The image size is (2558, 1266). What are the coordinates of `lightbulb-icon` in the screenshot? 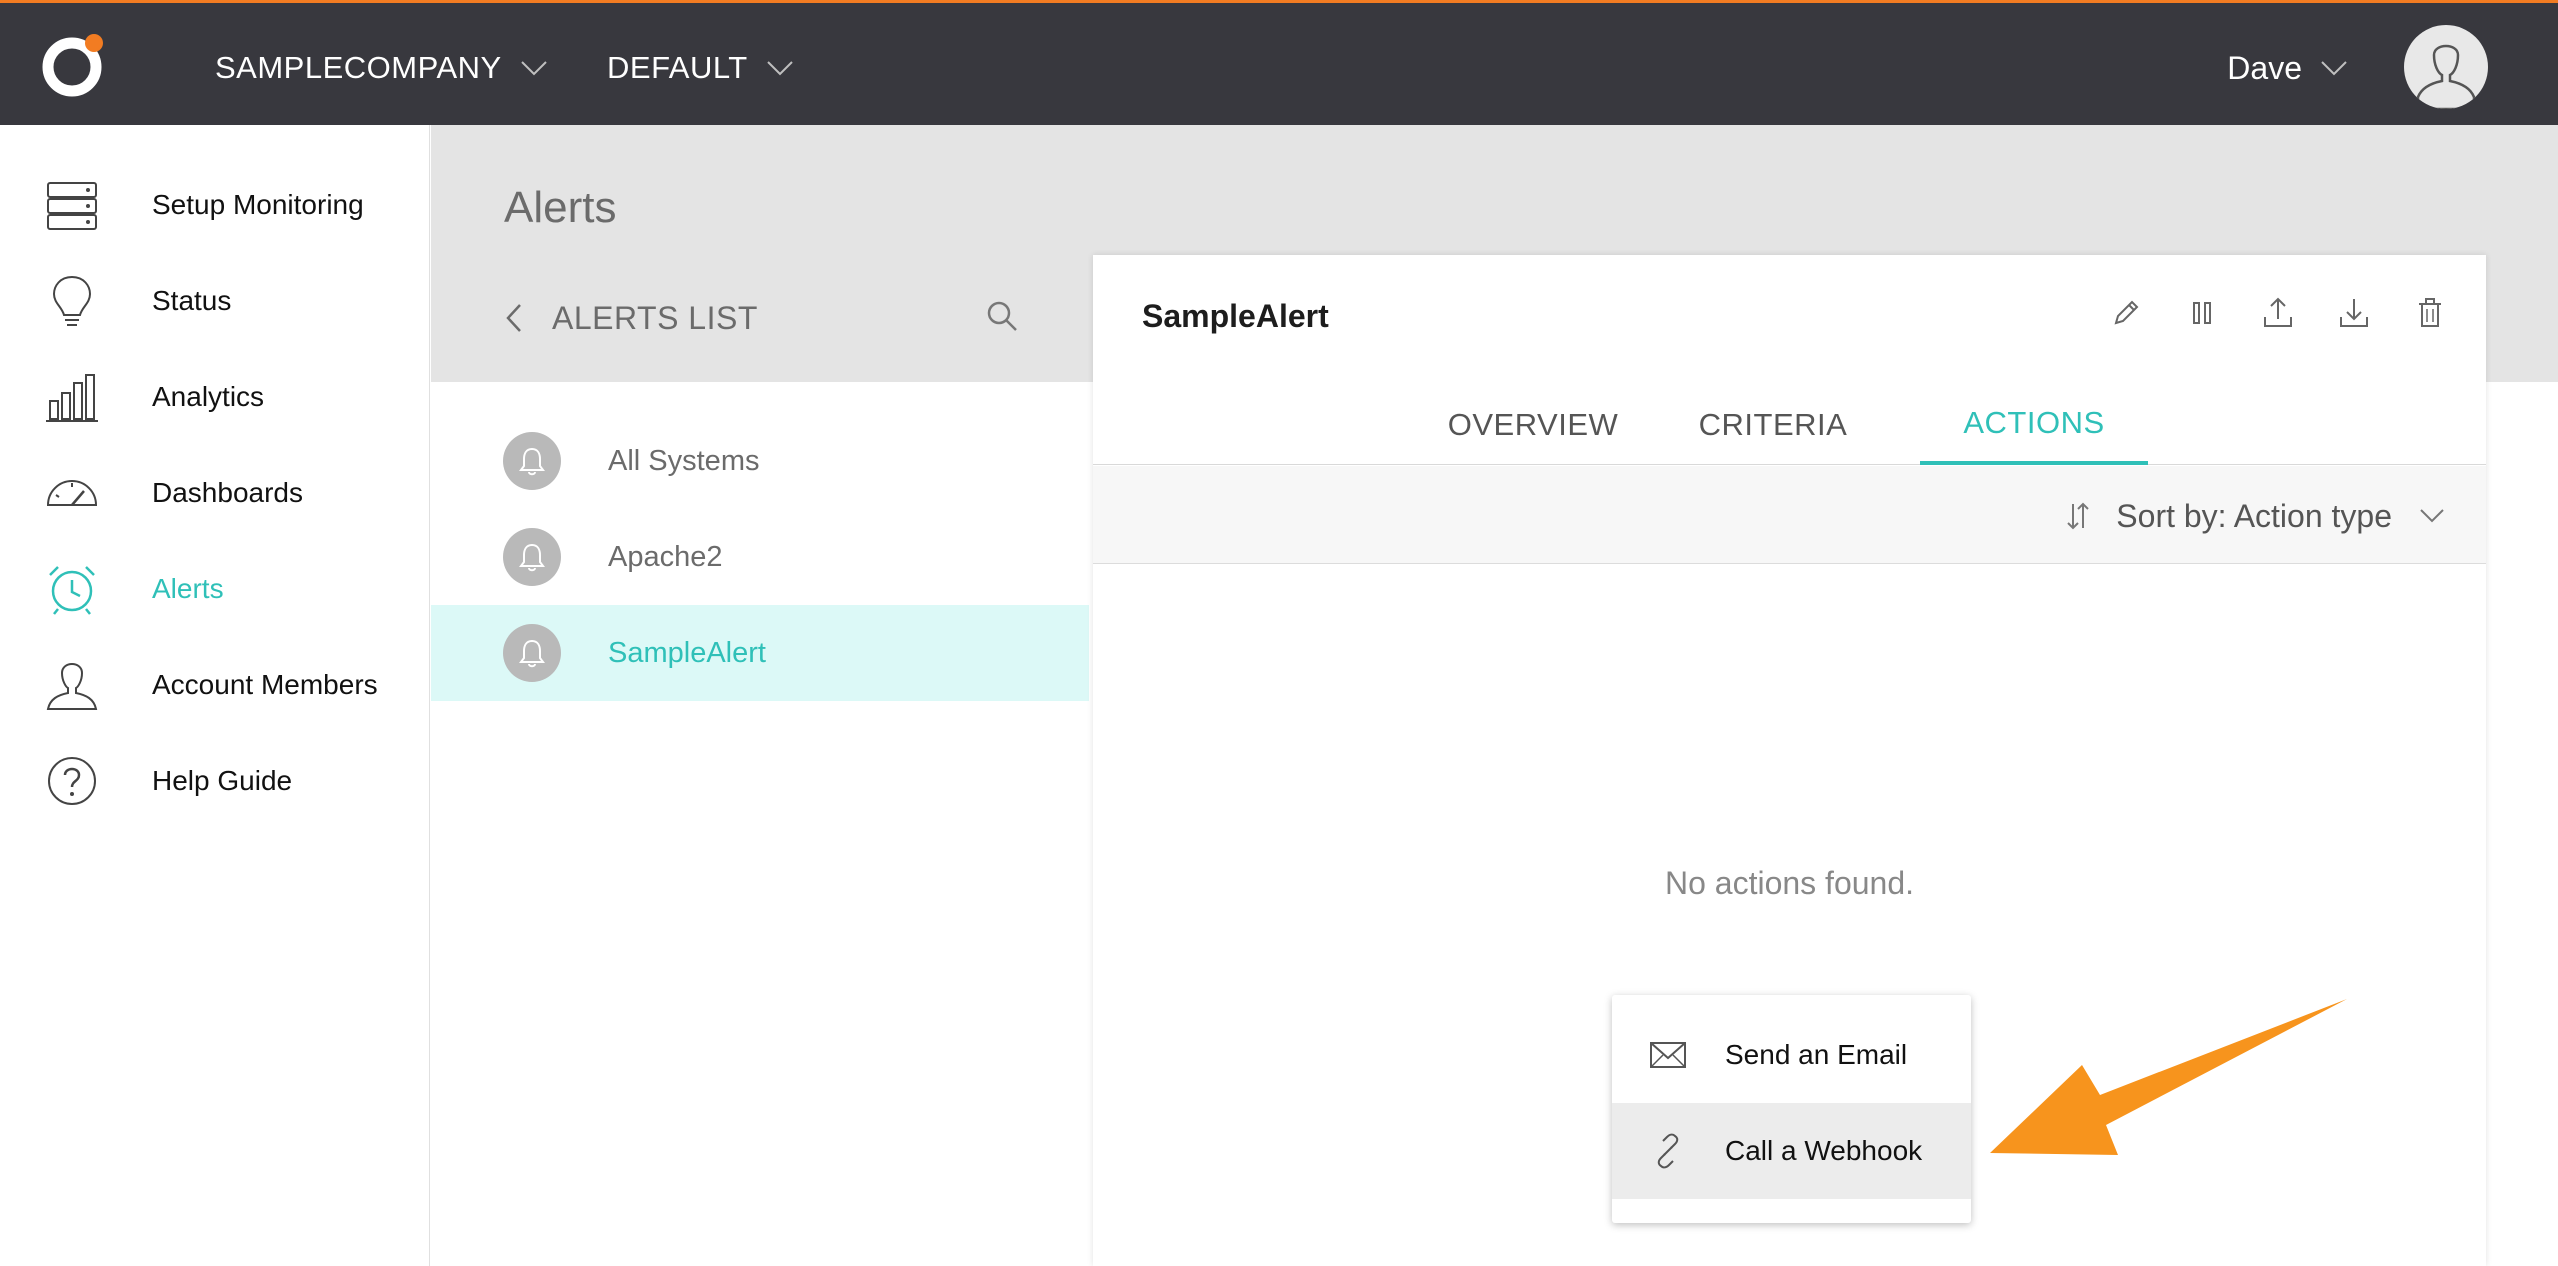 It's located at (72, 300).